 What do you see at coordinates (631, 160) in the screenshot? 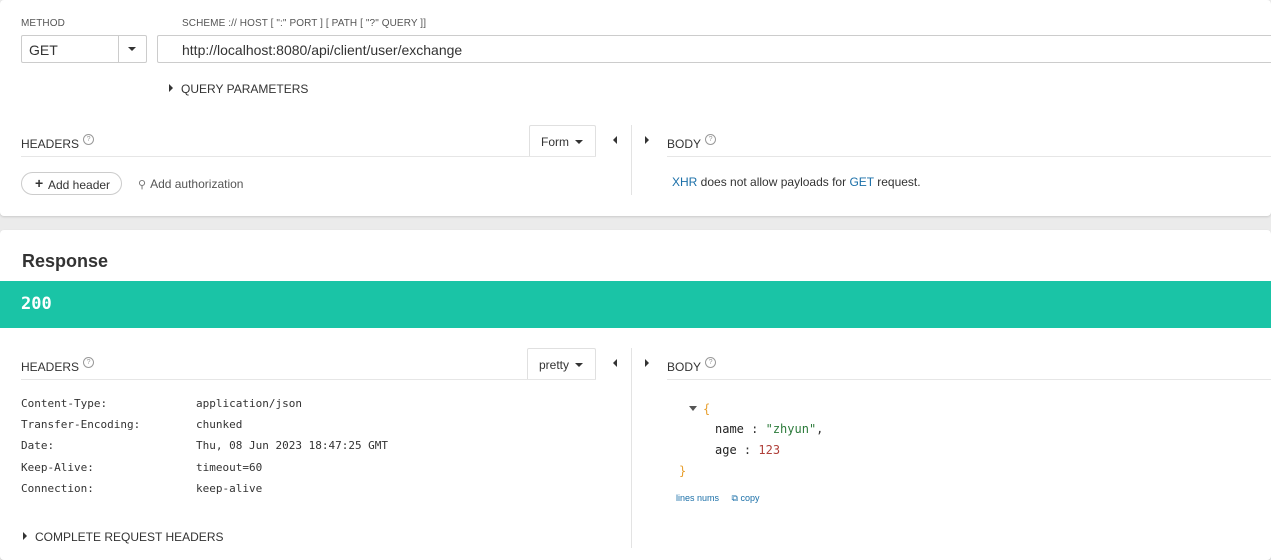
I see `column-divider` at bounding box center [631, 160].